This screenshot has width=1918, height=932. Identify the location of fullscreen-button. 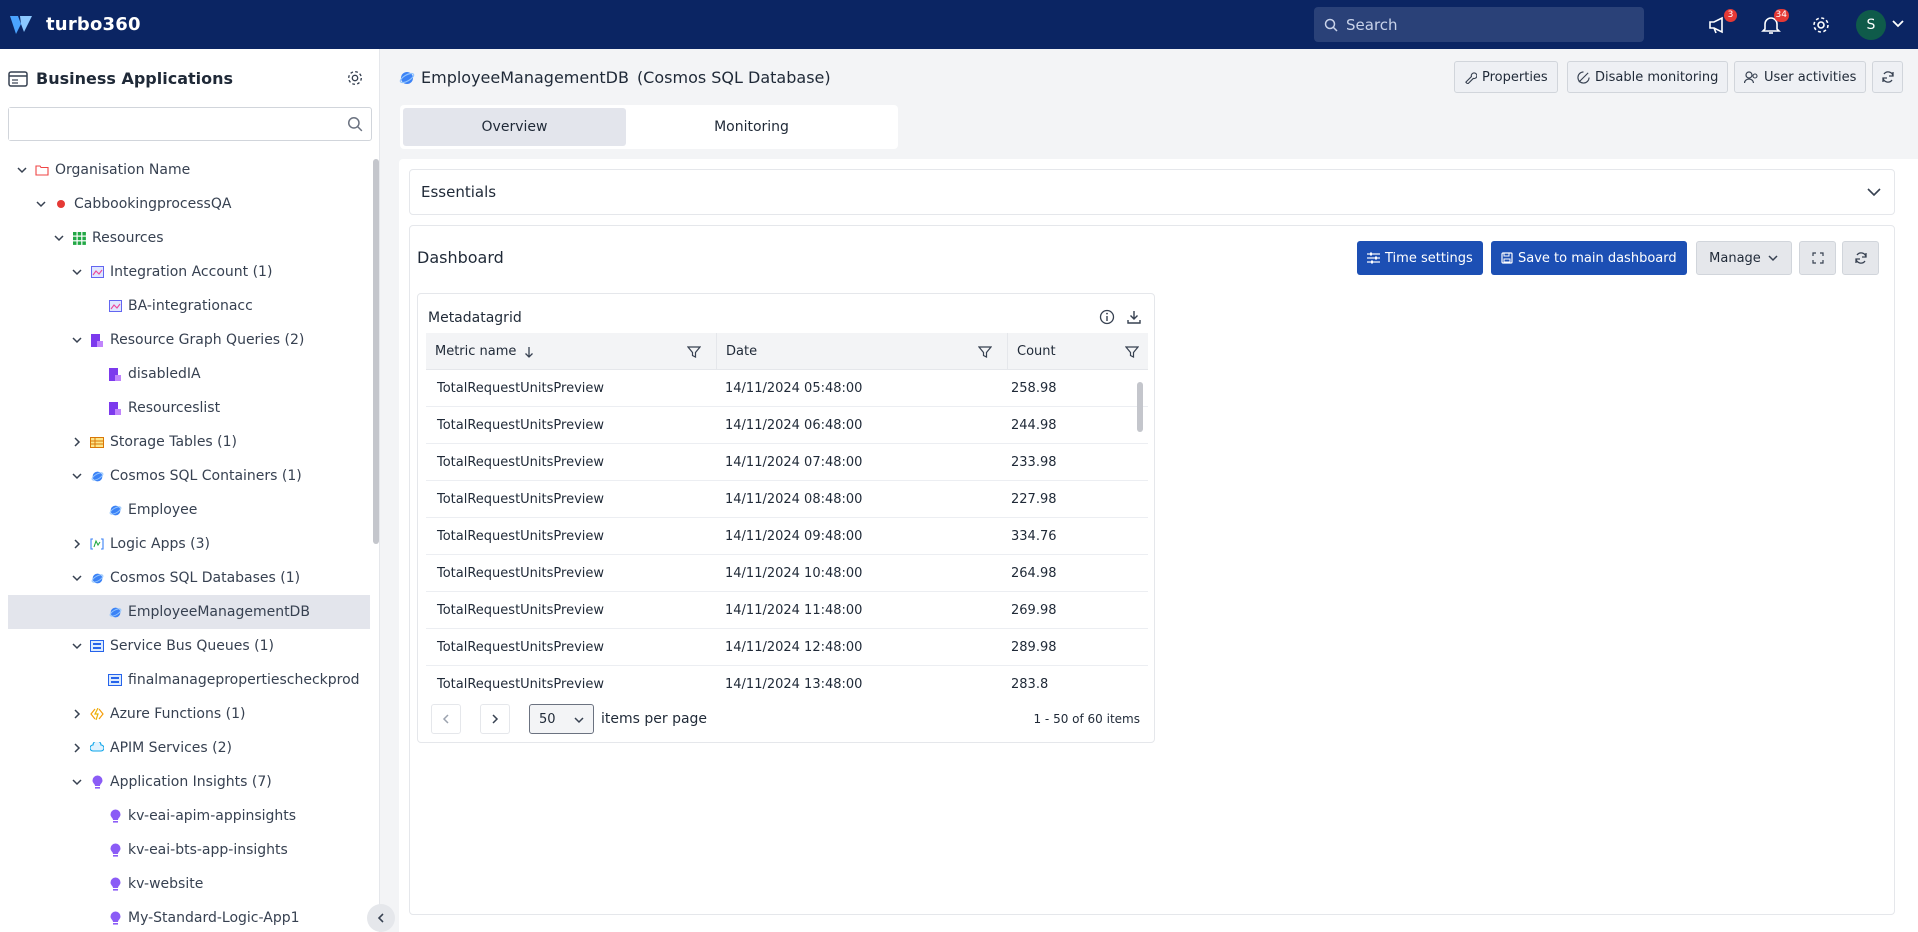
(1817, 258).